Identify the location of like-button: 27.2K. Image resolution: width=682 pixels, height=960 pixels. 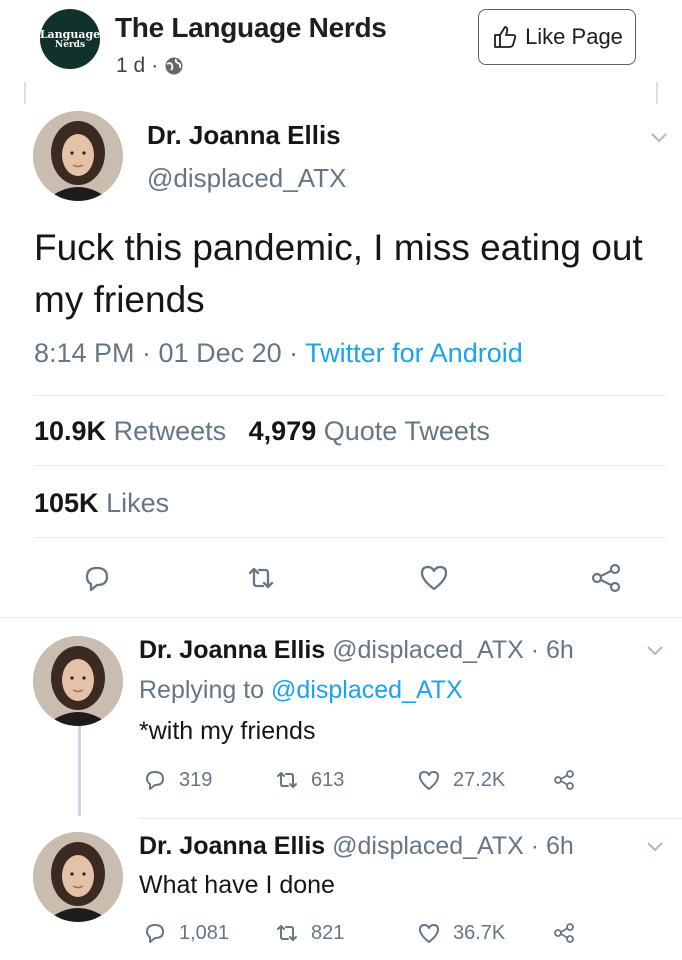
(461, 780).